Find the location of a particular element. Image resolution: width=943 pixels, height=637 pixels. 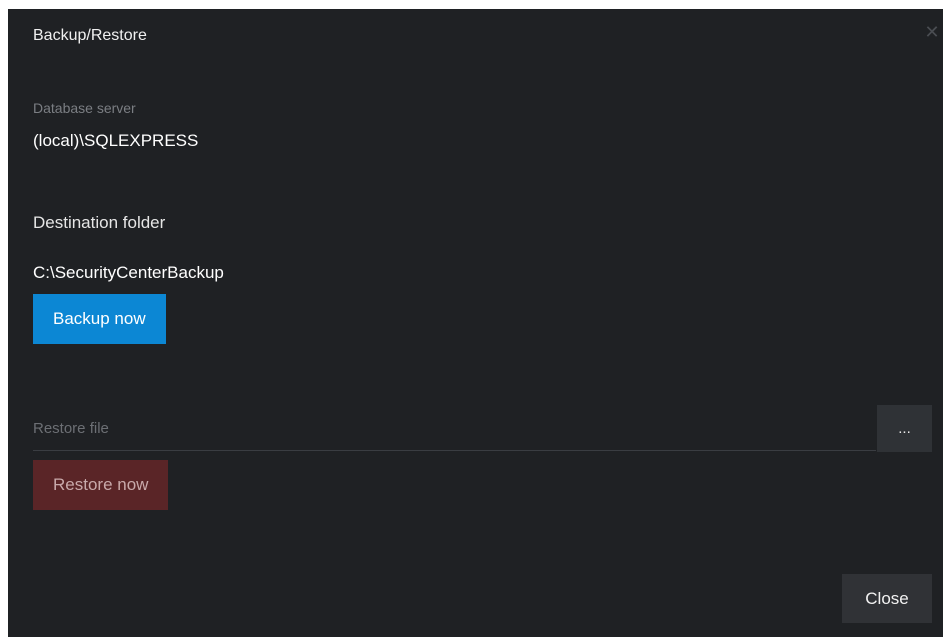

close-icon: ✕ is located at coordinates (932, 32).